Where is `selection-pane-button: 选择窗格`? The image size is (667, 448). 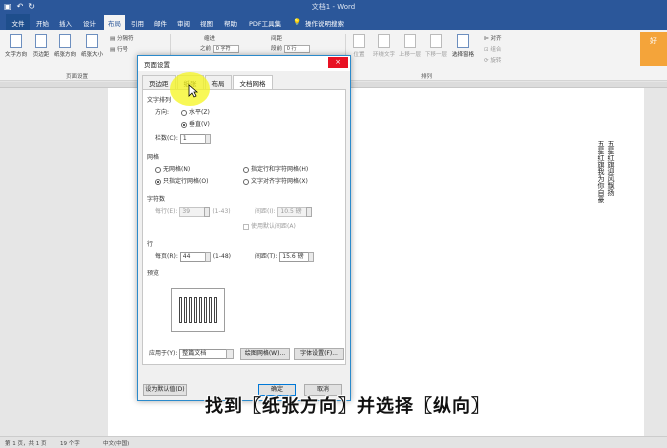
selection-pane-button: 选择窗格 is located at coordinates (463, 46).